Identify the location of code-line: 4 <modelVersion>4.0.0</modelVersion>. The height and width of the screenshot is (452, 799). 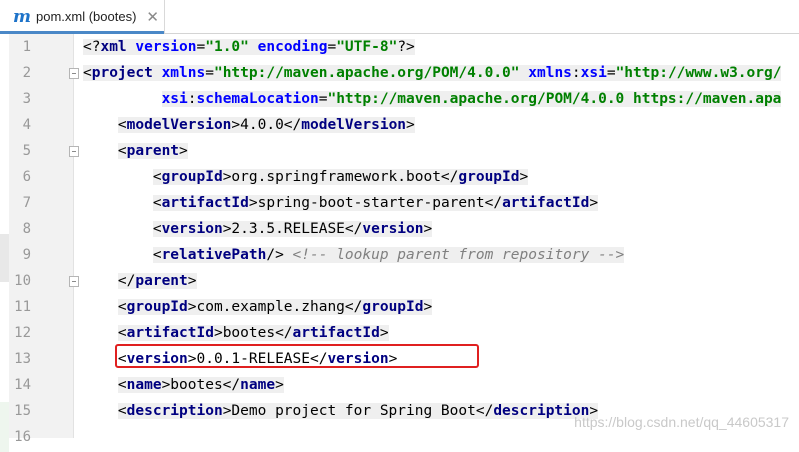
(399, 125).